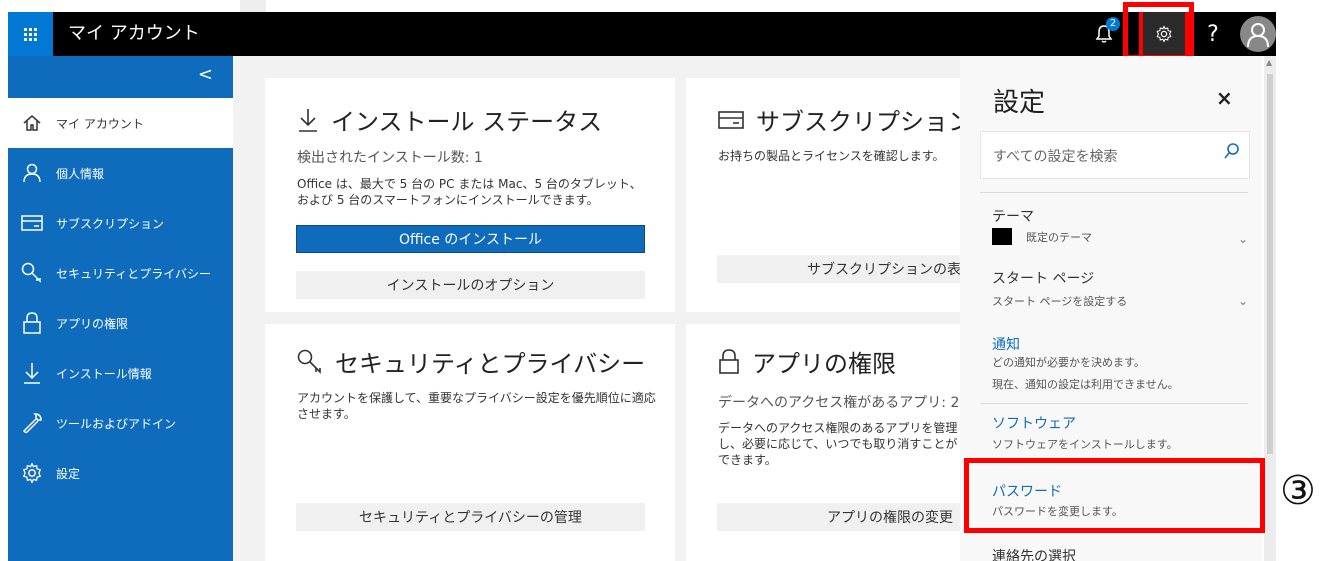 This screenshot has height=561, width=1330. Describe the element at coordinates (134, 33) in the screenshot. I see `app-title: マイ アカウント` at that location.